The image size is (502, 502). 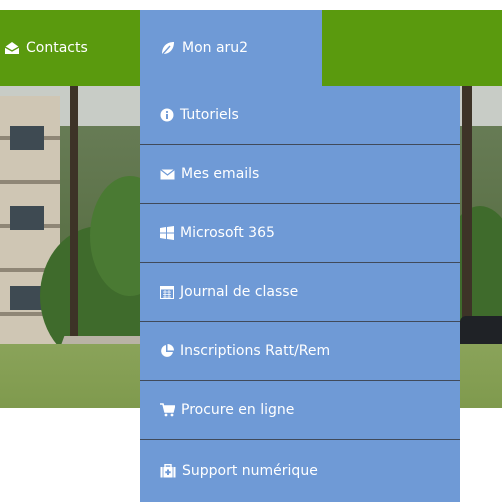 I want to click on windows-icon, so click(x=167, y=233).